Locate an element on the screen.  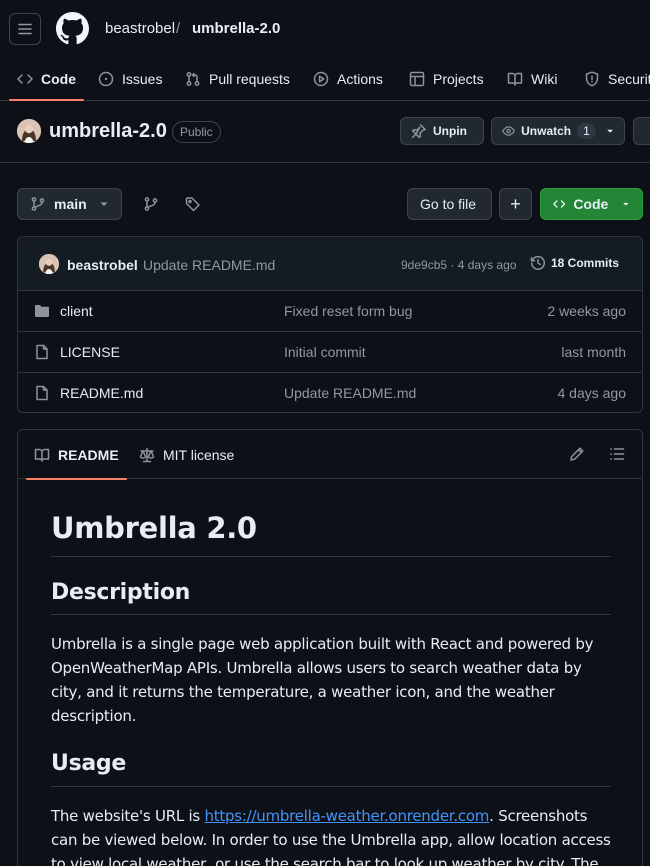
play-icon is located at coordinates (321, 79).